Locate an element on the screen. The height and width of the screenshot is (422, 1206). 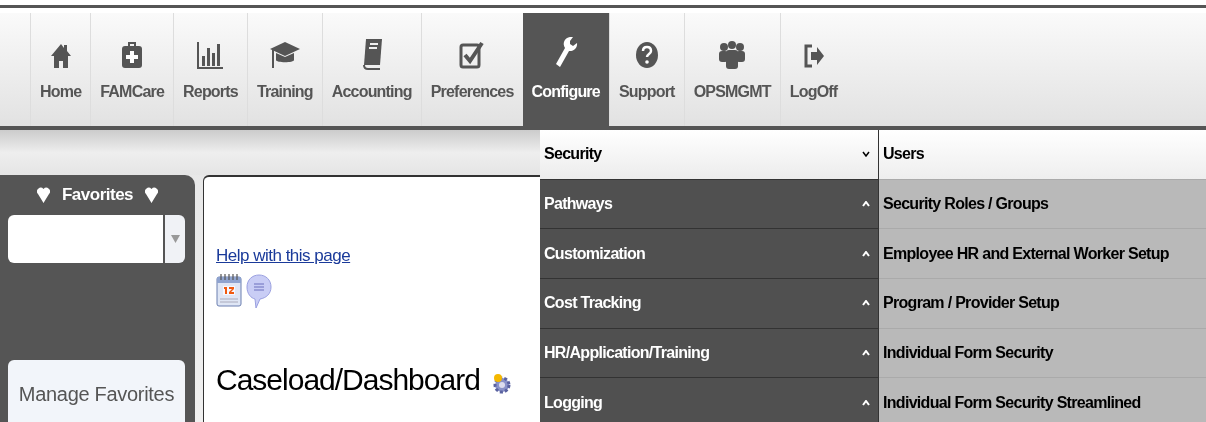
menu-item: Security Roles / Groups is located at coordinates (1042, 203).